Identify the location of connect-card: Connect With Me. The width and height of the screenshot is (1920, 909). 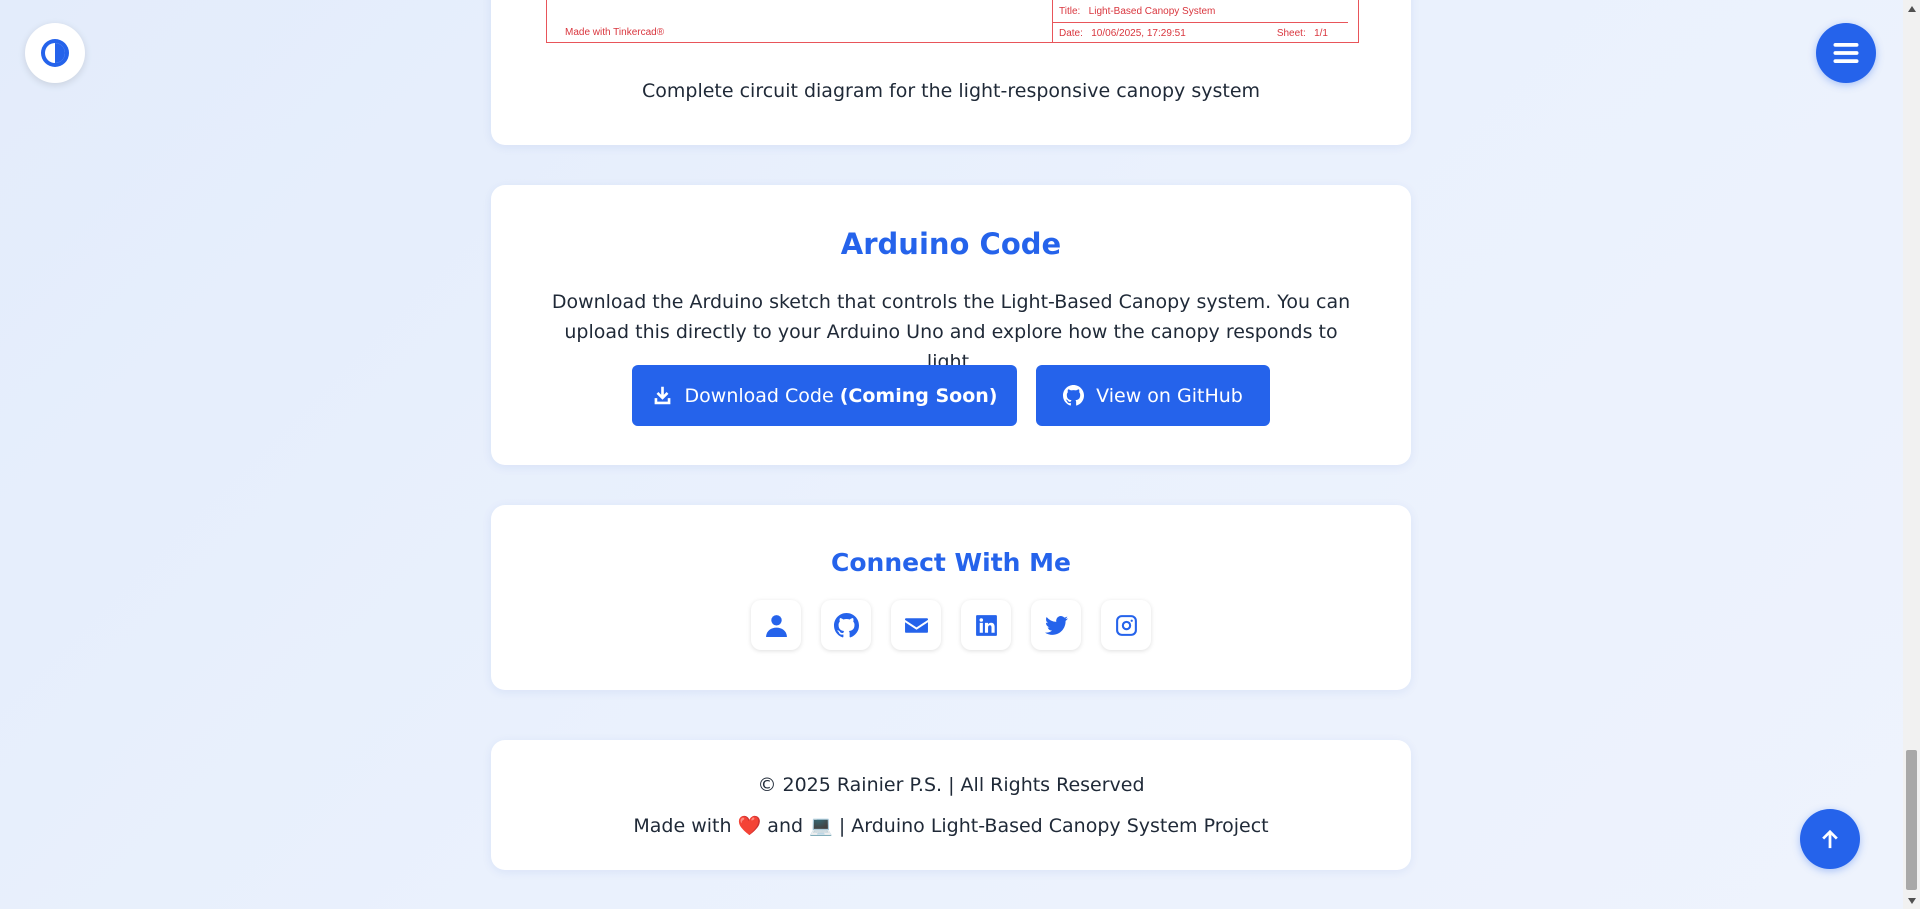
(951, 597).